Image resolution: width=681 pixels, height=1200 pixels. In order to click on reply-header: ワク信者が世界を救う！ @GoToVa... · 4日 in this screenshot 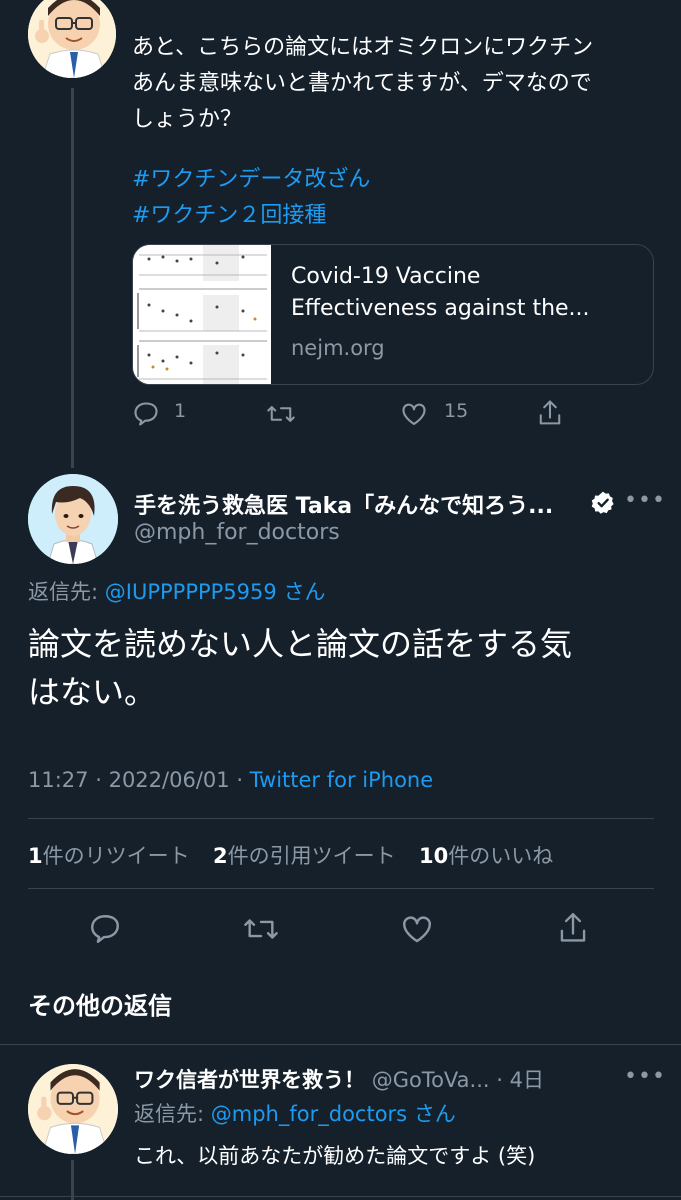, I will do `click(339, 1080)`.